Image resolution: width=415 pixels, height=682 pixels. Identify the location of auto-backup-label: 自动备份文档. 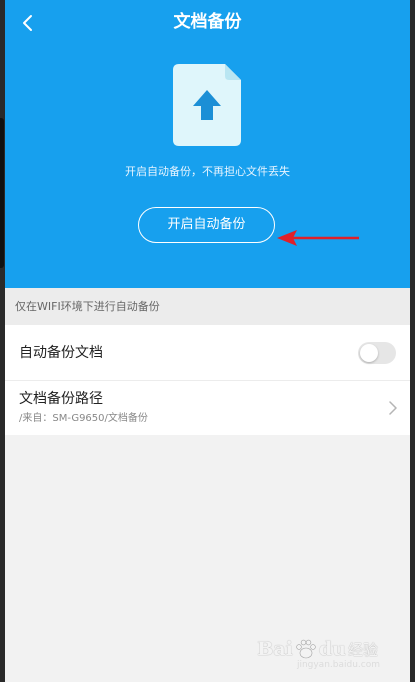
(61, 353).